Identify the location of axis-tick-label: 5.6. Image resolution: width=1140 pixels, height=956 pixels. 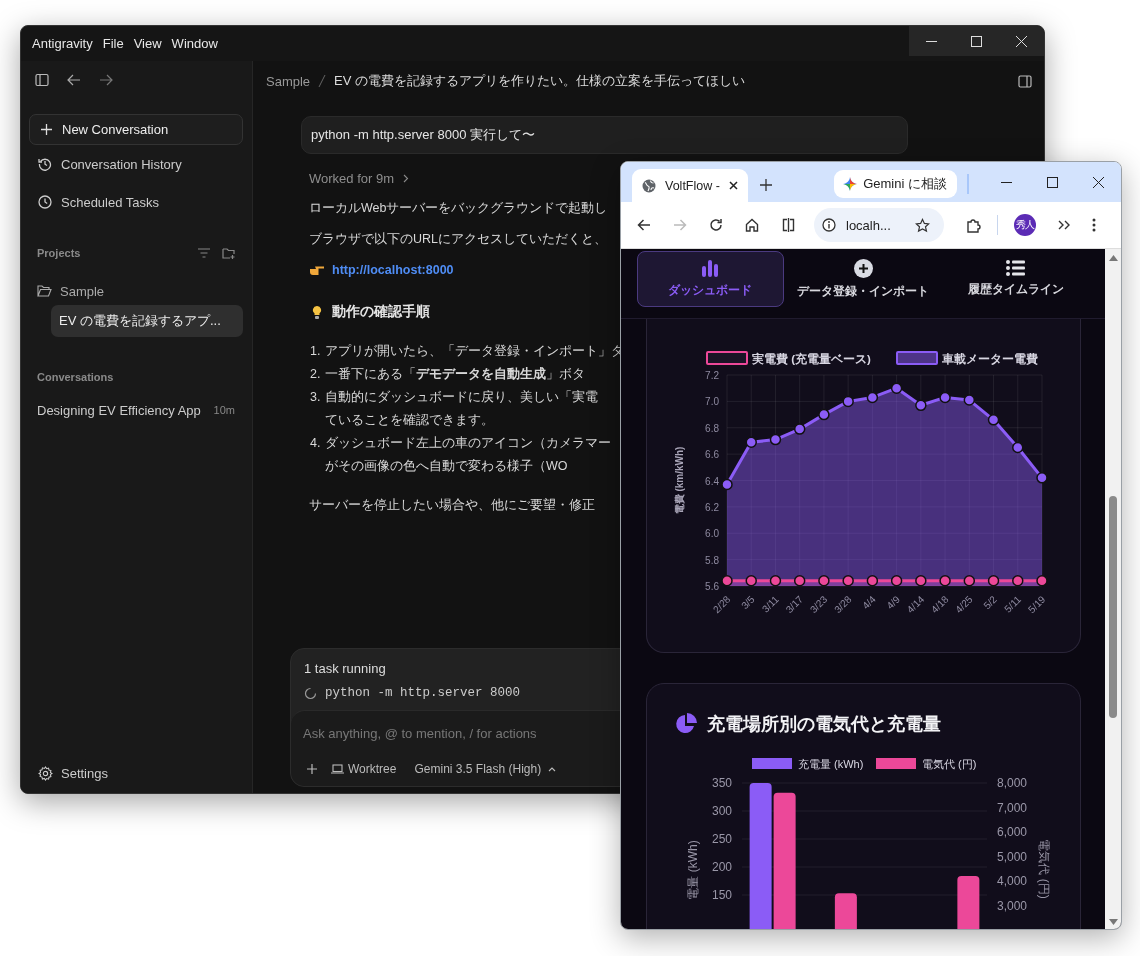
(712, 586).